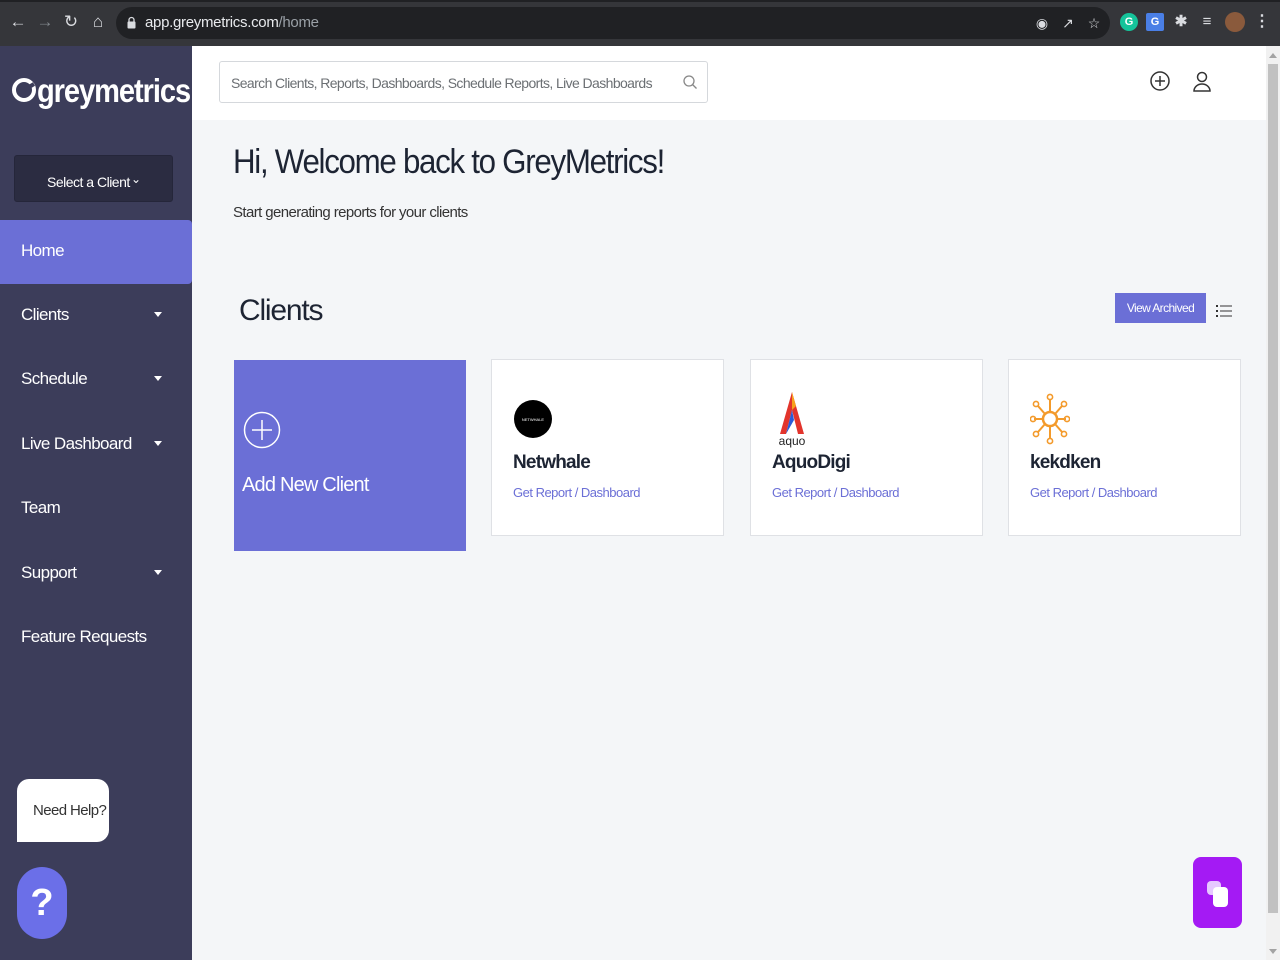  I want to click on plus-circle-icon, so click(262, 430).